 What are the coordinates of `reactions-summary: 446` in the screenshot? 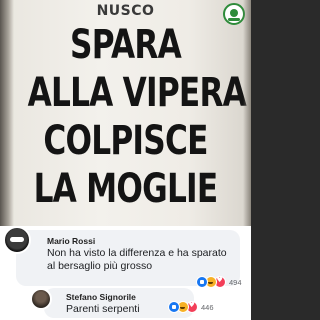 It's located at (191, 307).